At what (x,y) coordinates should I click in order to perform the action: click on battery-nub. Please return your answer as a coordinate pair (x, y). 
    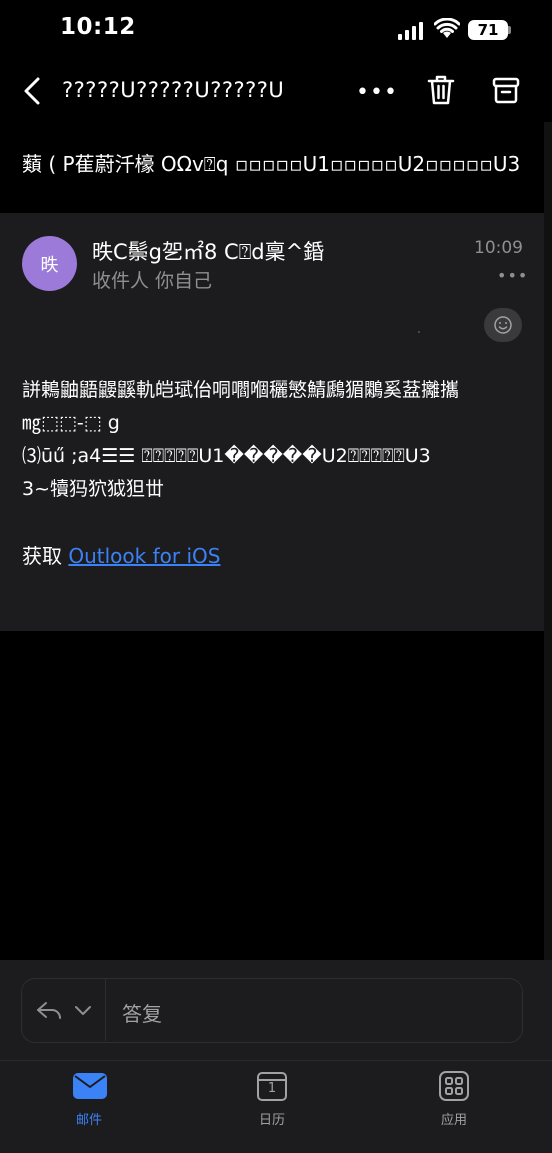
    Looking at the image, I should click on (509, 30).